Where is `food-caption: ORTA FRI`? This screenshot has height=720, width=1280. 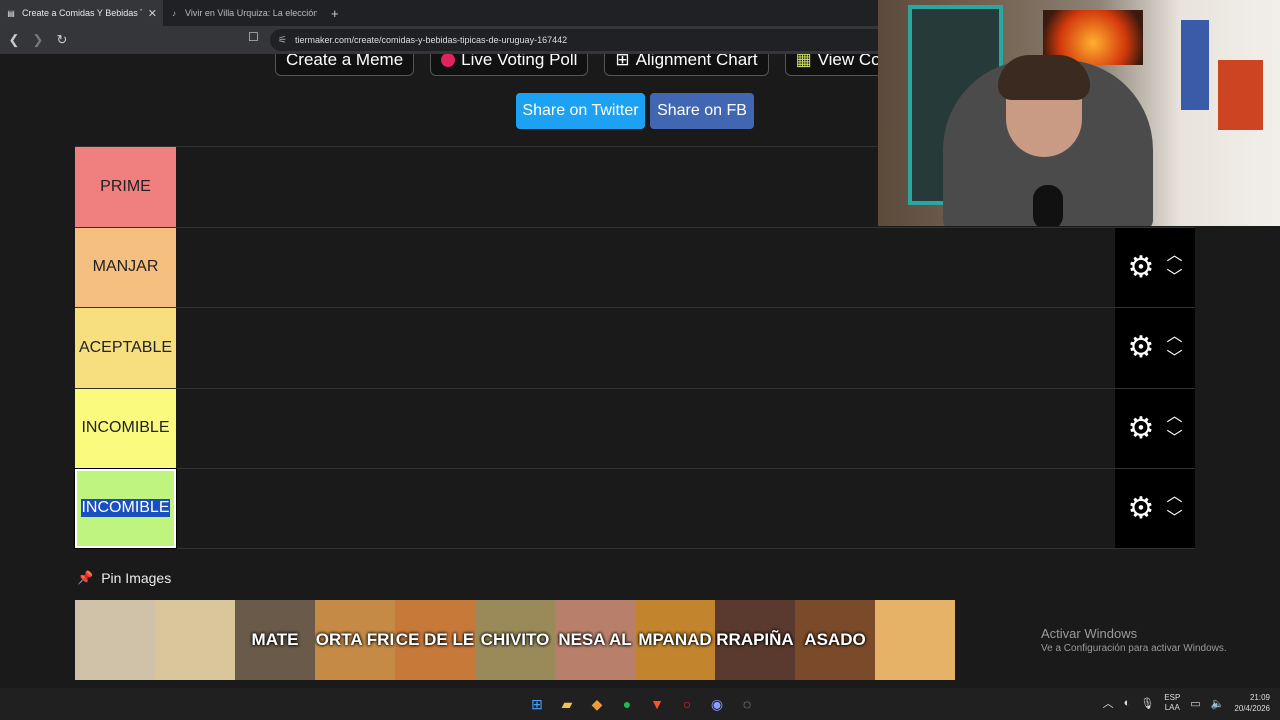 food-caption: ORTA FRI is located at coordinates (355, 639).